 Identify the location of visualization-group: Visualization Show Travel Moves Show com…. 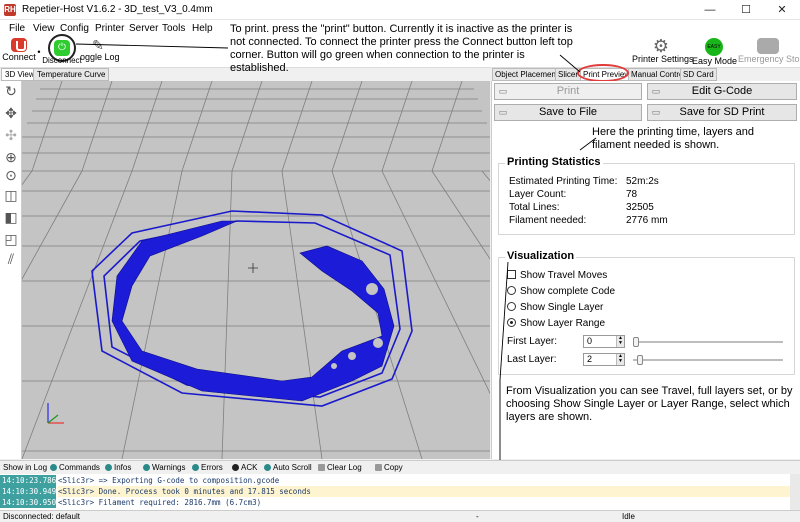
(646, 312).